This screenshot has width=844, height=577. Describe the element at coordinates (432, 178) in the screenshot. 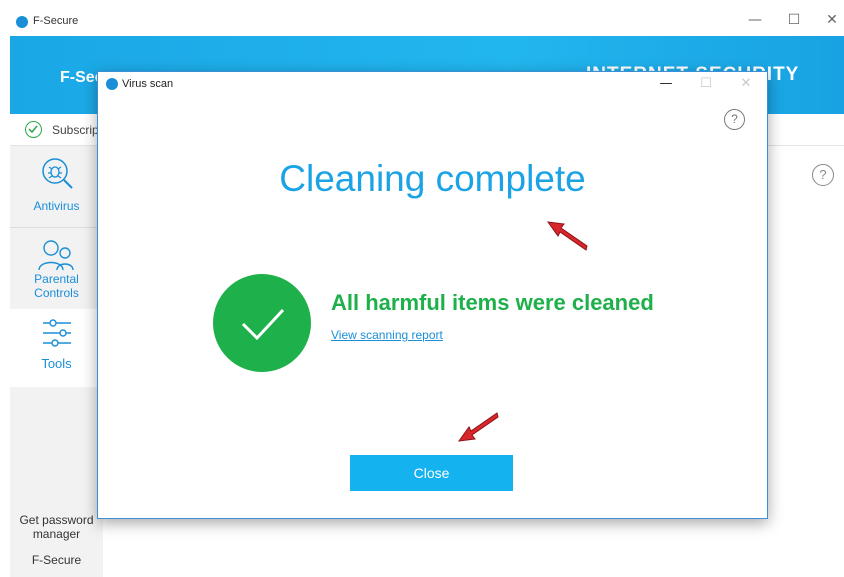

I see `dialog-heading: Cleaning complete` at that location.